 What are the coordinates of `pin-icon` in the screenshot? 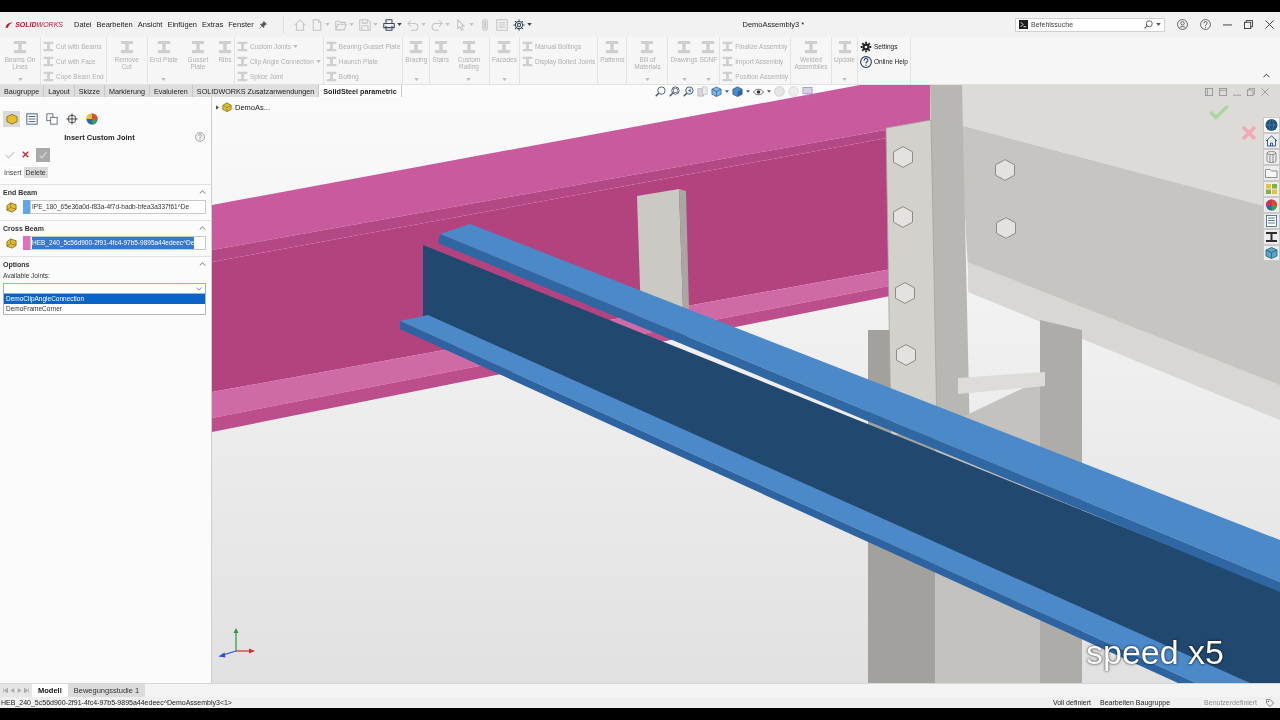 It's located at (262, 24).